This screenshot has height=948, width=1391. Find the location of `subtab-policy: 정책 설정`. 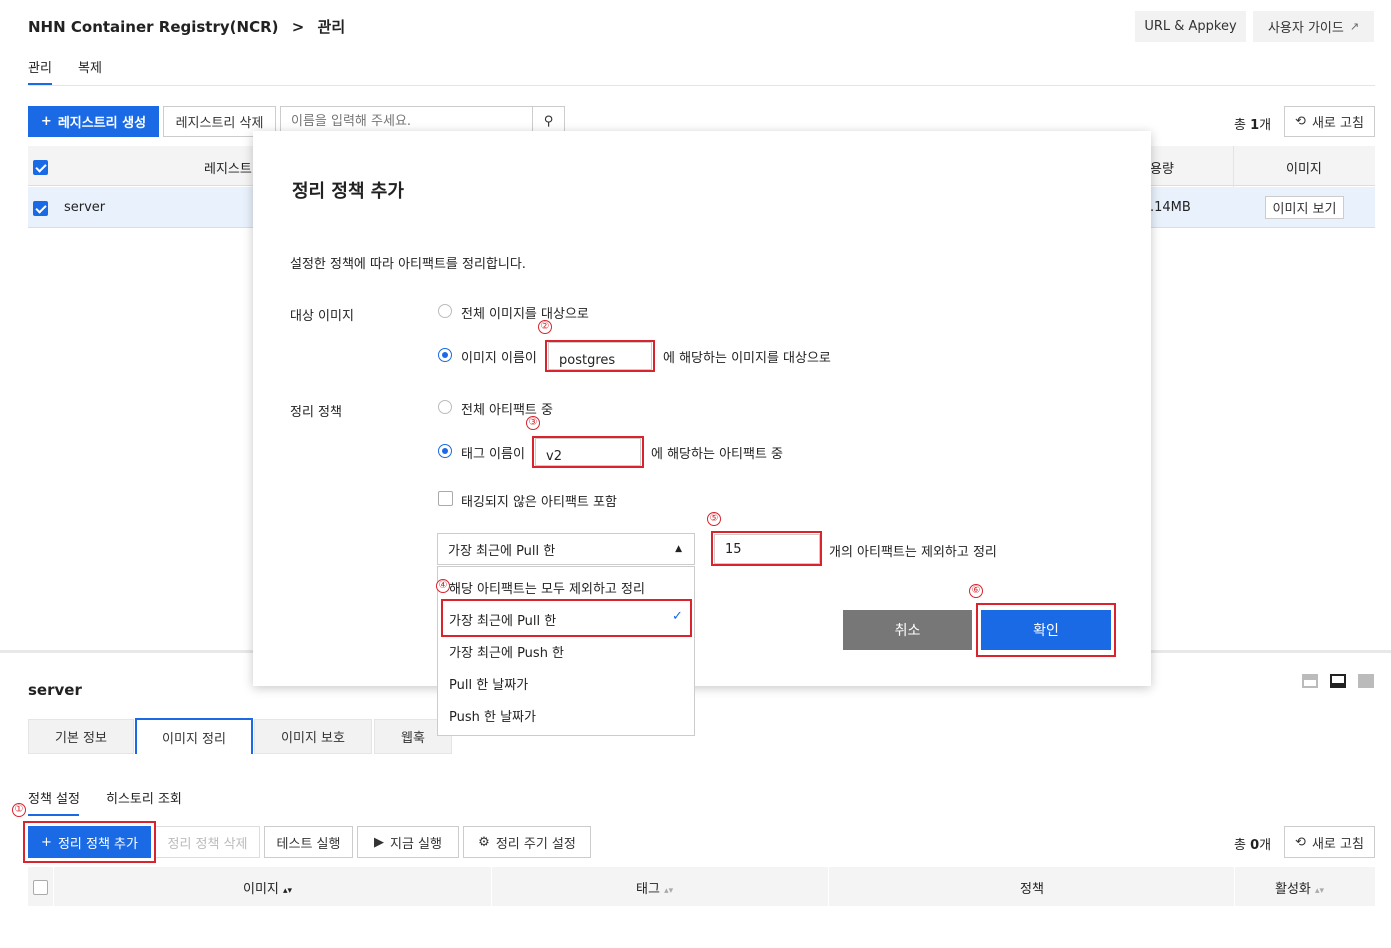

subtab-policy: 정책 설정 is located at coordinates (54, 797).